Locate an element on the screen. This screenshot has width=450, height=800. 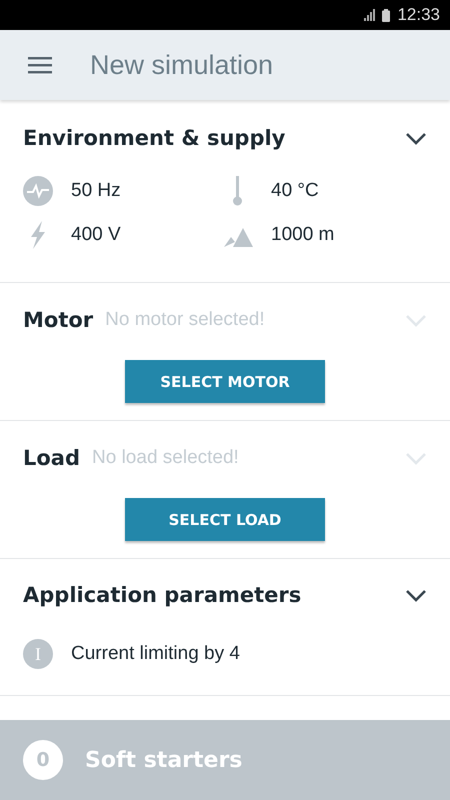
select-button: SELECT LOAD is located at coordinates (225, 519).